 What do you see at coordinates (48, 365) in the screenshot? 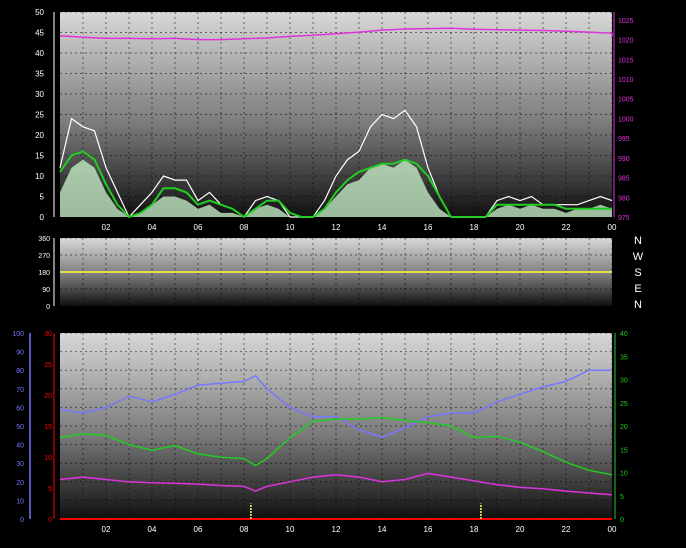
I see `rain-y-tick: 25` at bounding box center [48, 365].